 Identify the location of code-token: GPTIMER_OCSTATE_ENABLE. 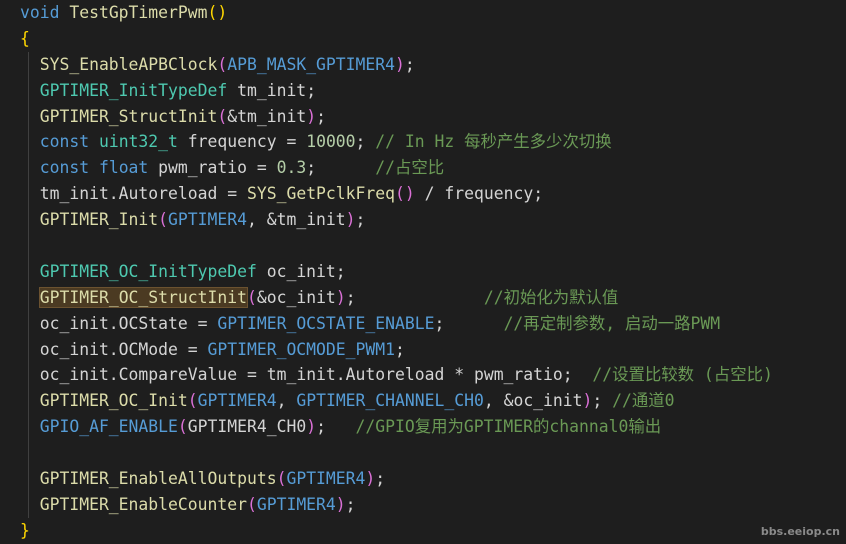
(326, 323).